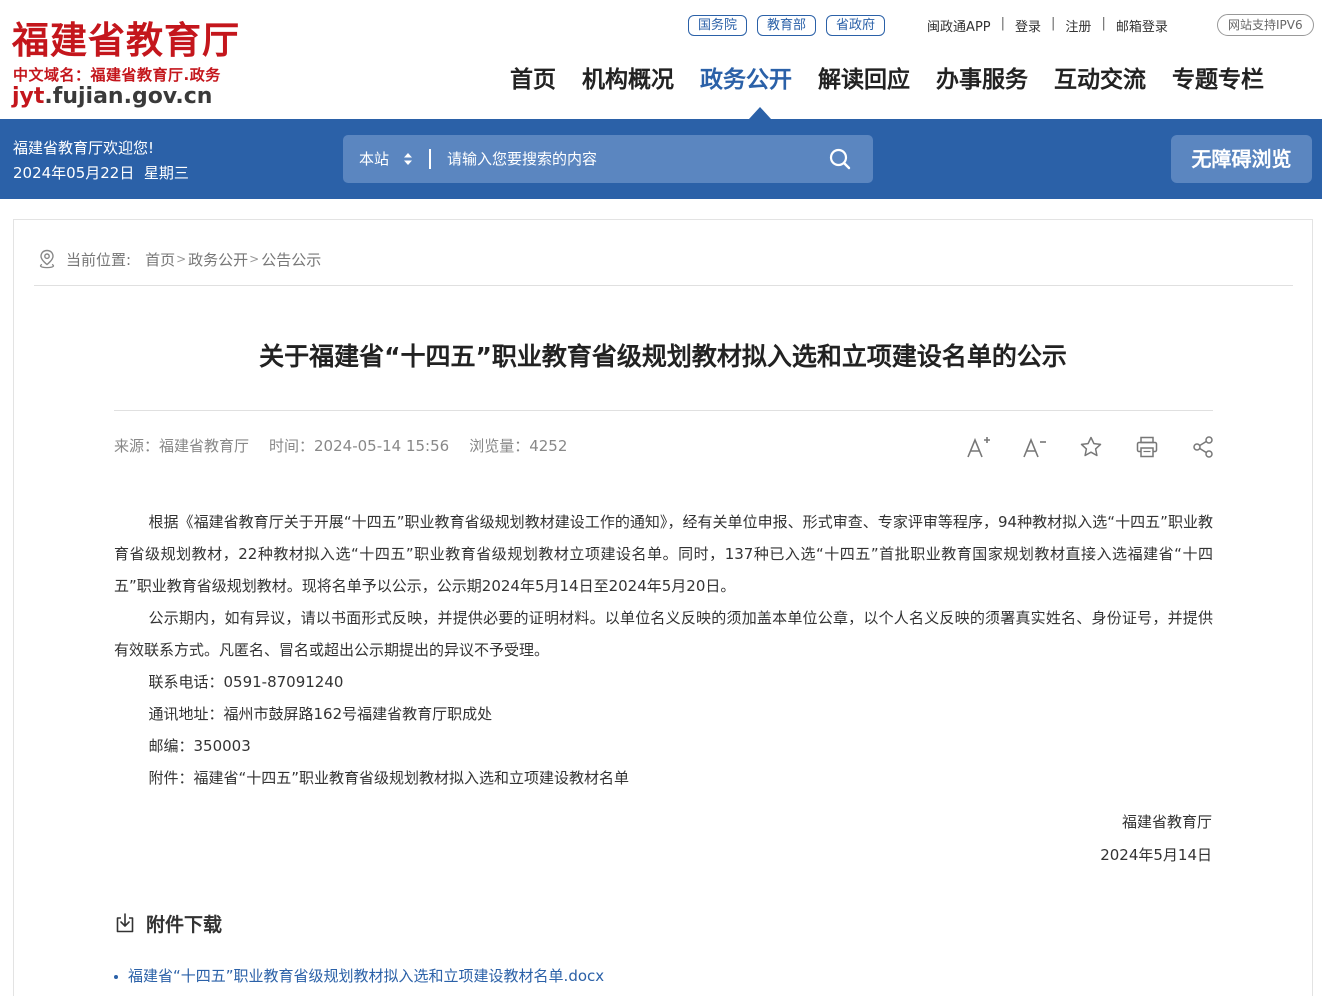  What do you see at coordinates (1156, 855) in the screenshot?
I see `signature-date: 2024年5月14日` at bounding box center [1156, 855].